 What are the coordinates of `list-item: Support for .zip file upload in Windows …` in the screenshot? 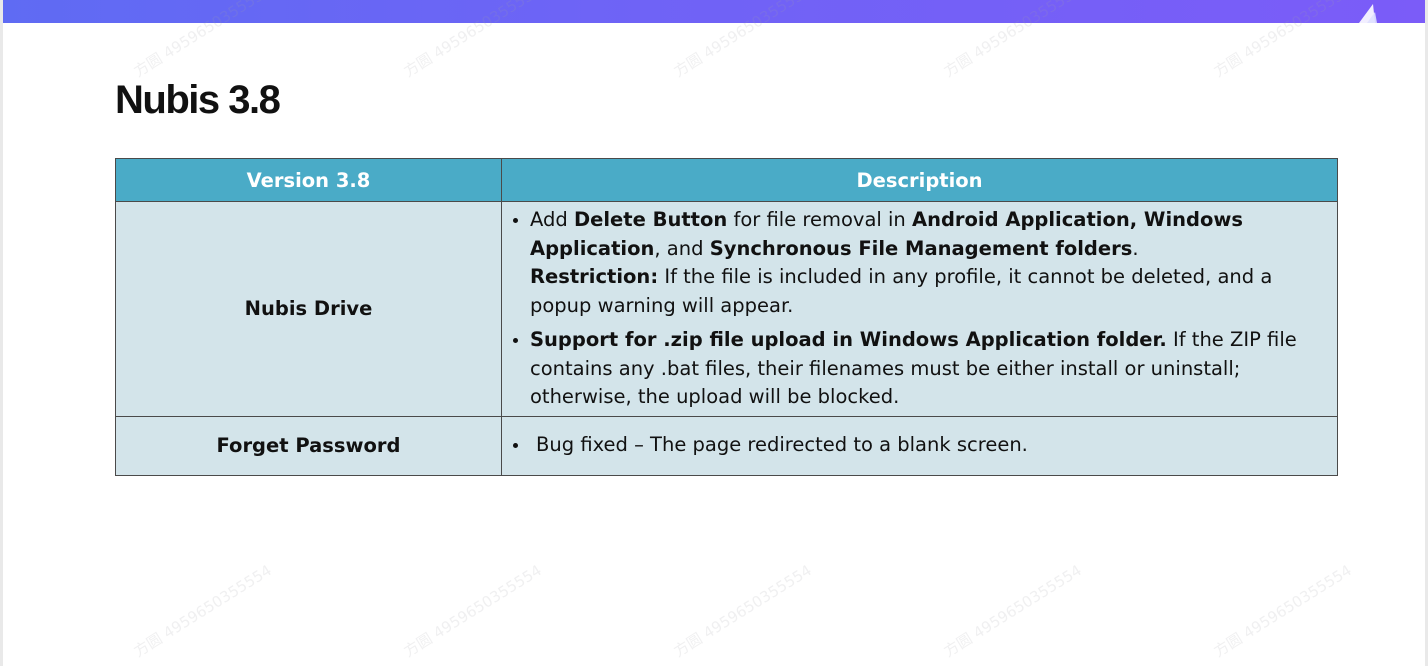 It's located at (924, 369).